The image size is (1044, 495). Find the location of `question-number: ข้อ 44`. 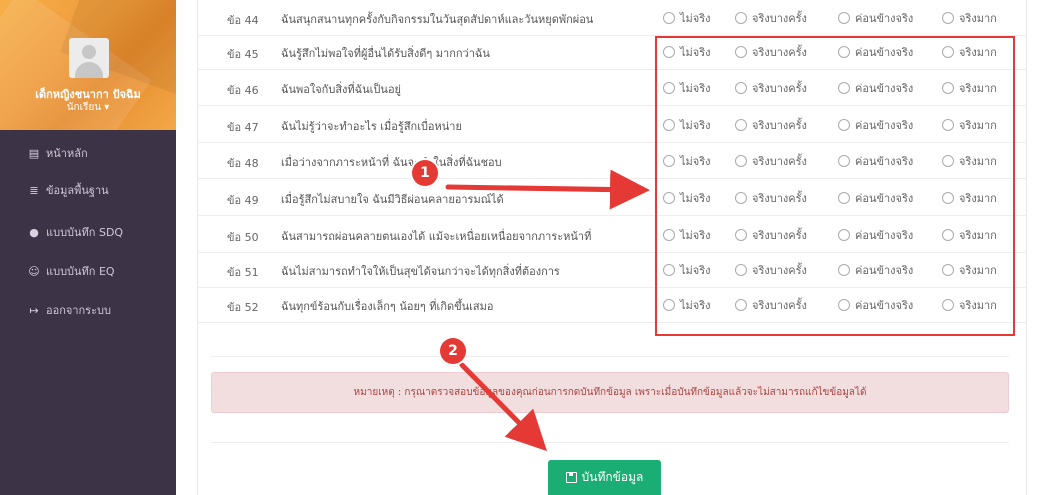

question-number: ข้อ 44 is located at coordinates (243, 20).